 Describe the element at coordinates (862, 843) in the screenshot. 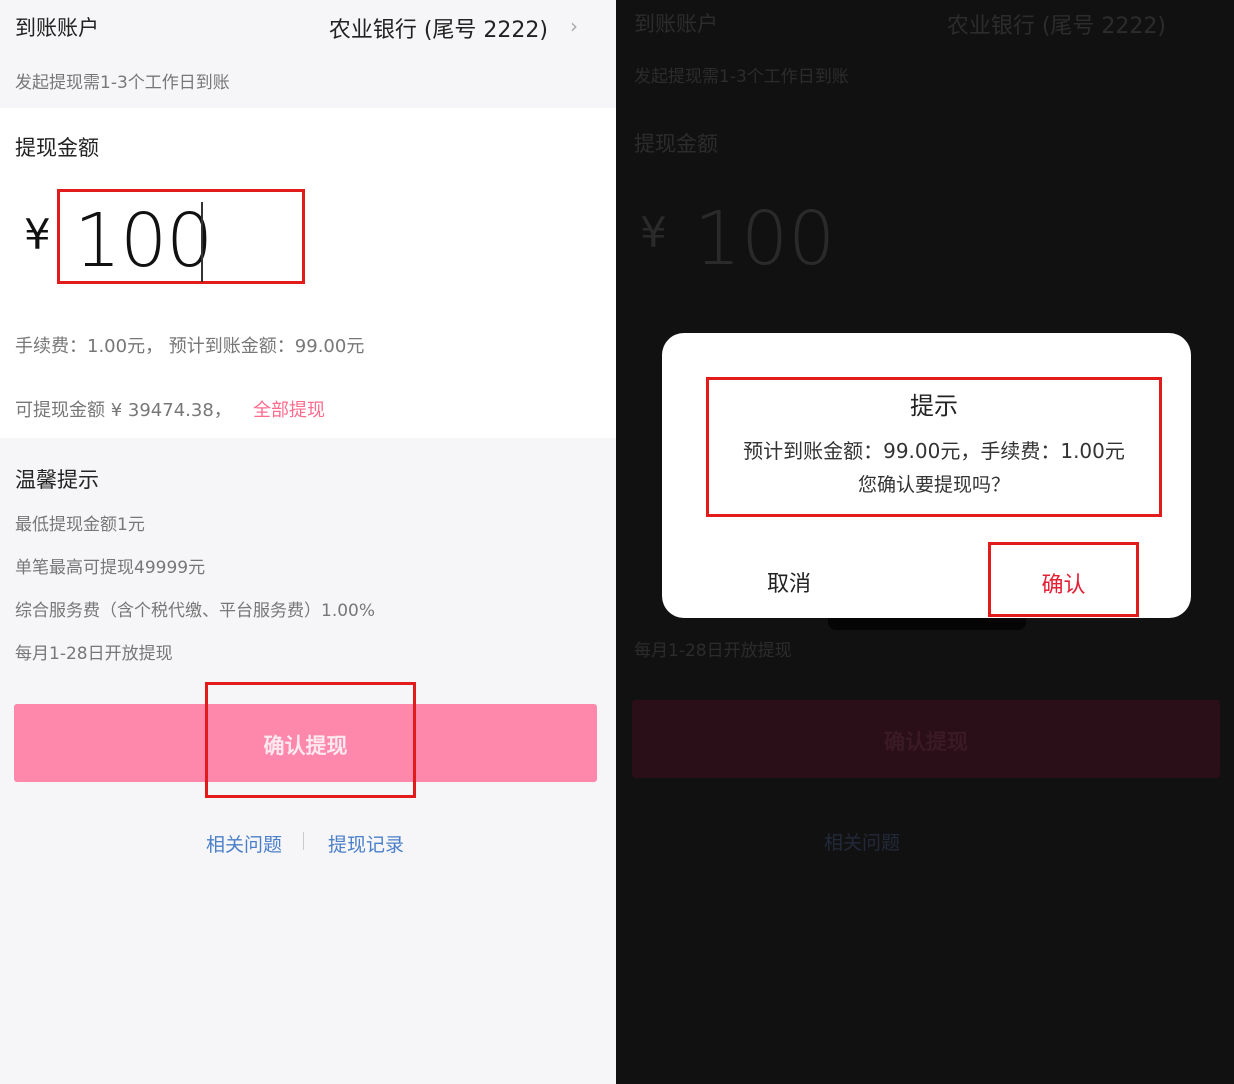

I see `dimmed-links: 相关问题` at that location.